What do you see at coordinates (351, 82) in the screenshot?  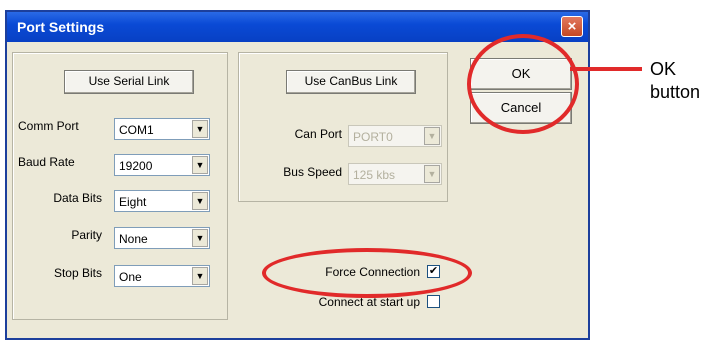 I see `use-canbus-link-button: Use CanBus Link` at bounding box center [351, 82].